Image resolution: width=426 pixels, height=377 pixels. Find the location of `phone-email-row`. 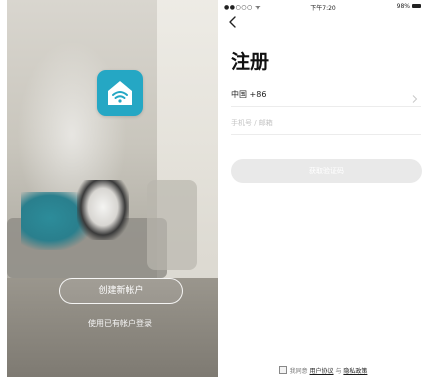

phone-email-row is located at coordinates (326, 124).